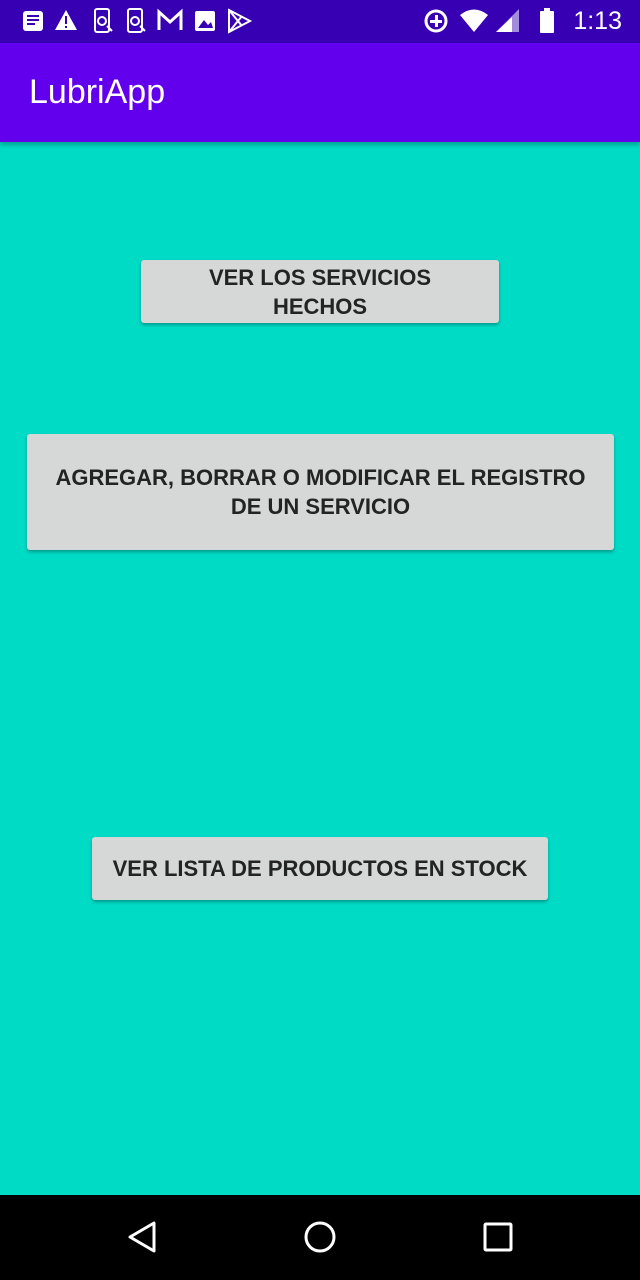 This screenshot has width=640, height=1280. I want to click on gmail-icon, so click(170, 19).